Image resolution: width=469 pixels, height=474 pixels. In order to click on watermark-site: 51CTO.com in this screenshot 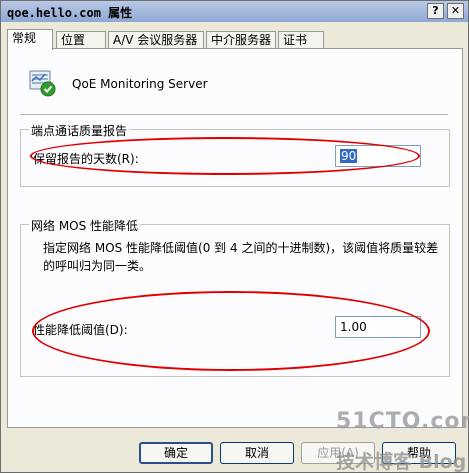, I will do `click(402, 421)`.